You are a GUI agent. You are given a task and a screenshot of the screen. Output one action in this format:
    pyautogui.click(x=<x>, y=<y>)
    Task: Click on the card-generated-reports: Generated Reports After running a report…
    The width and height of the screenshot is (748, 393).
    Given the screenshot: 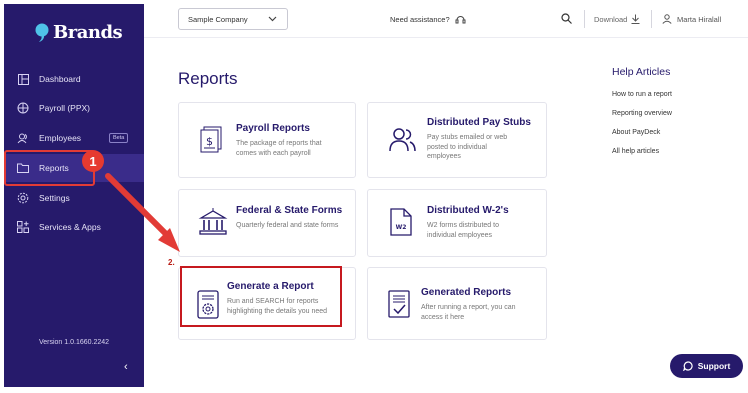 What is the action you would take?
    pyautogui.click(x=457, y=303)
    